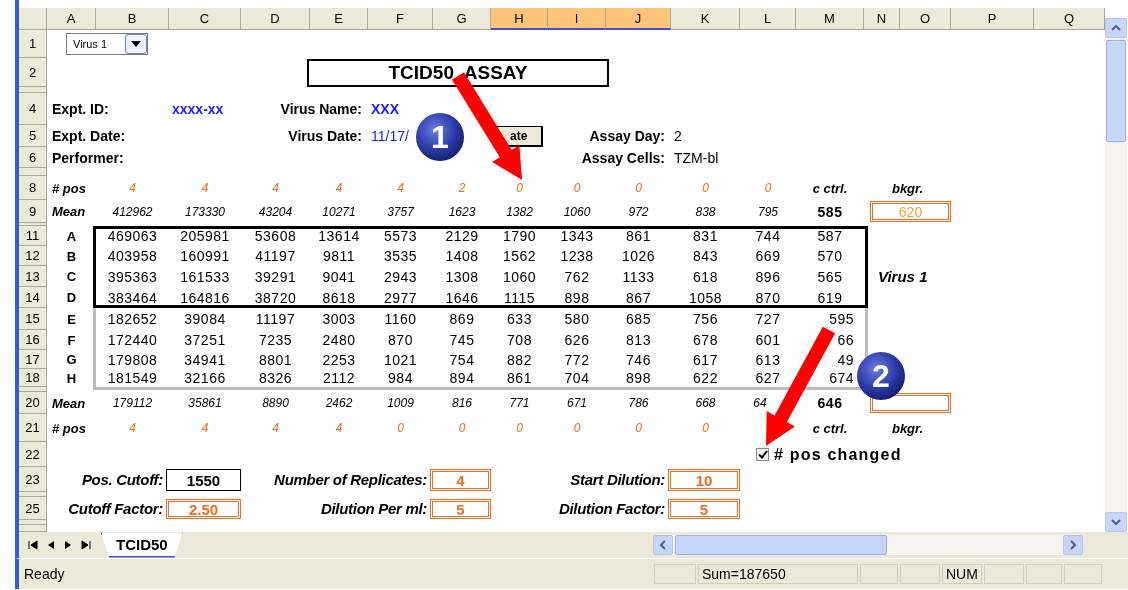 This screenshot has height=590, width=1128. I want to click on table-cell-text: 181549, so click(132, 378).